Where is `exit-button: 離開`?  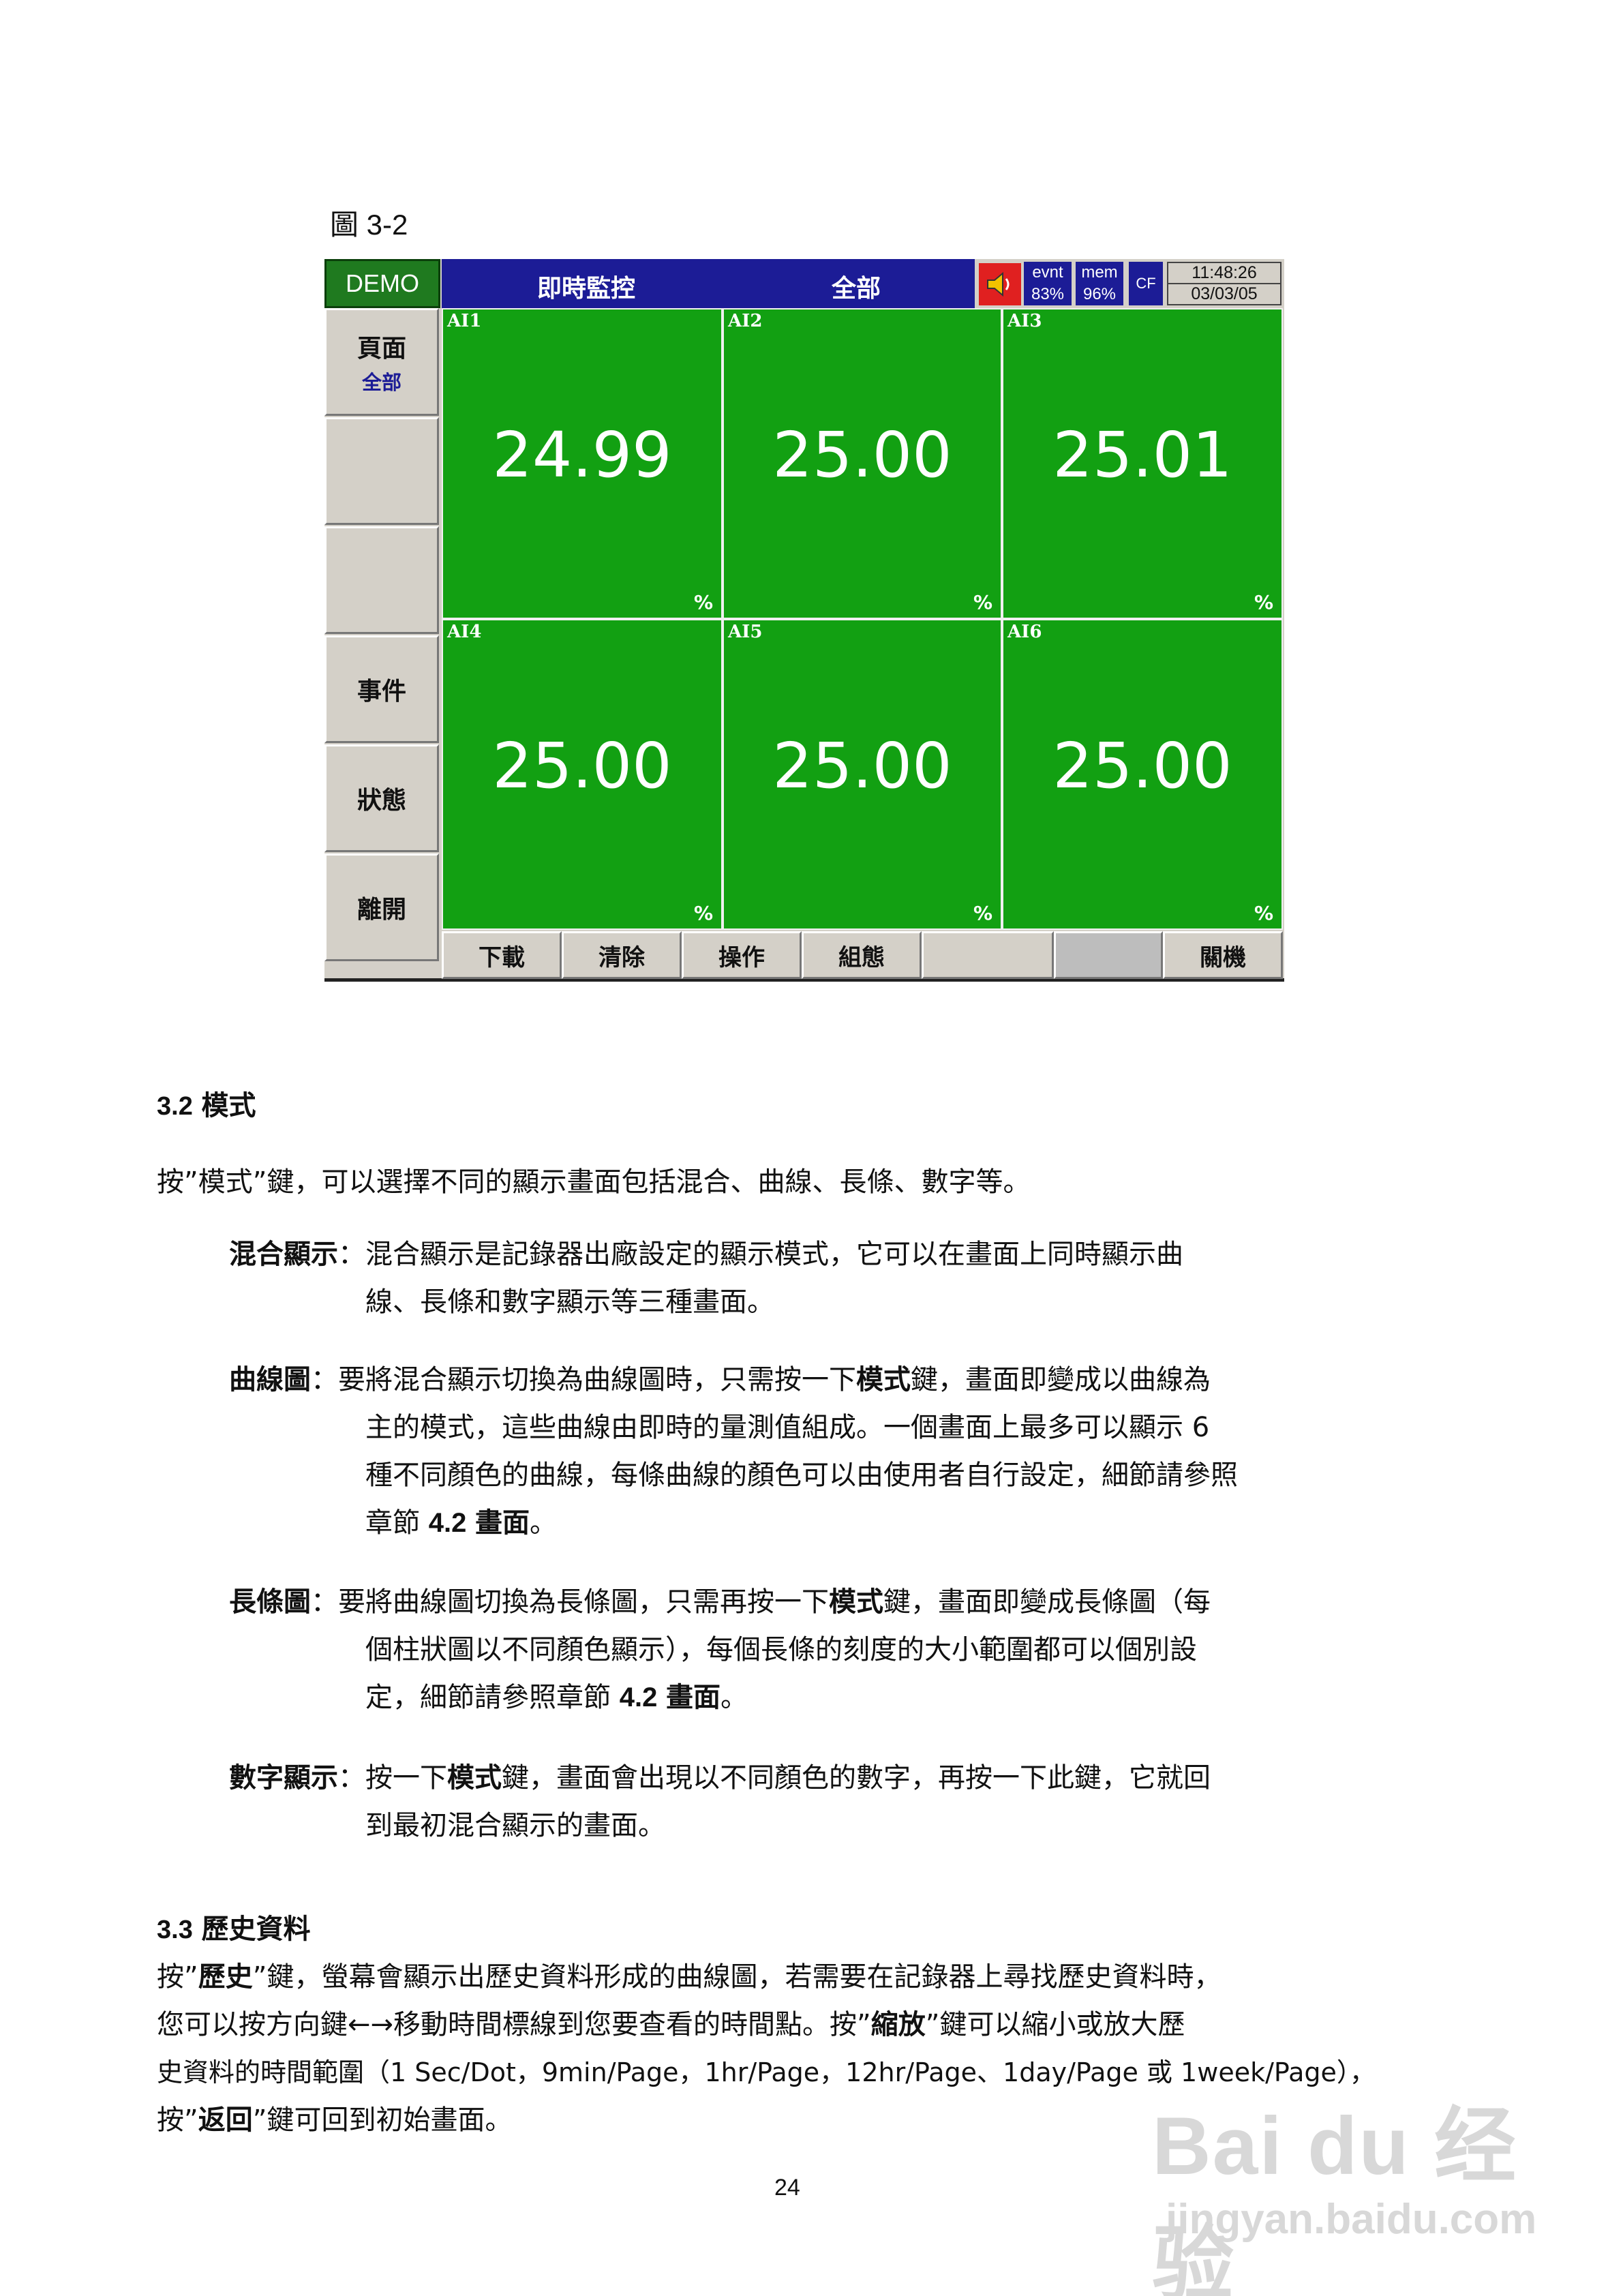
exit-button: 離開 is located at coordinates (381, 907).